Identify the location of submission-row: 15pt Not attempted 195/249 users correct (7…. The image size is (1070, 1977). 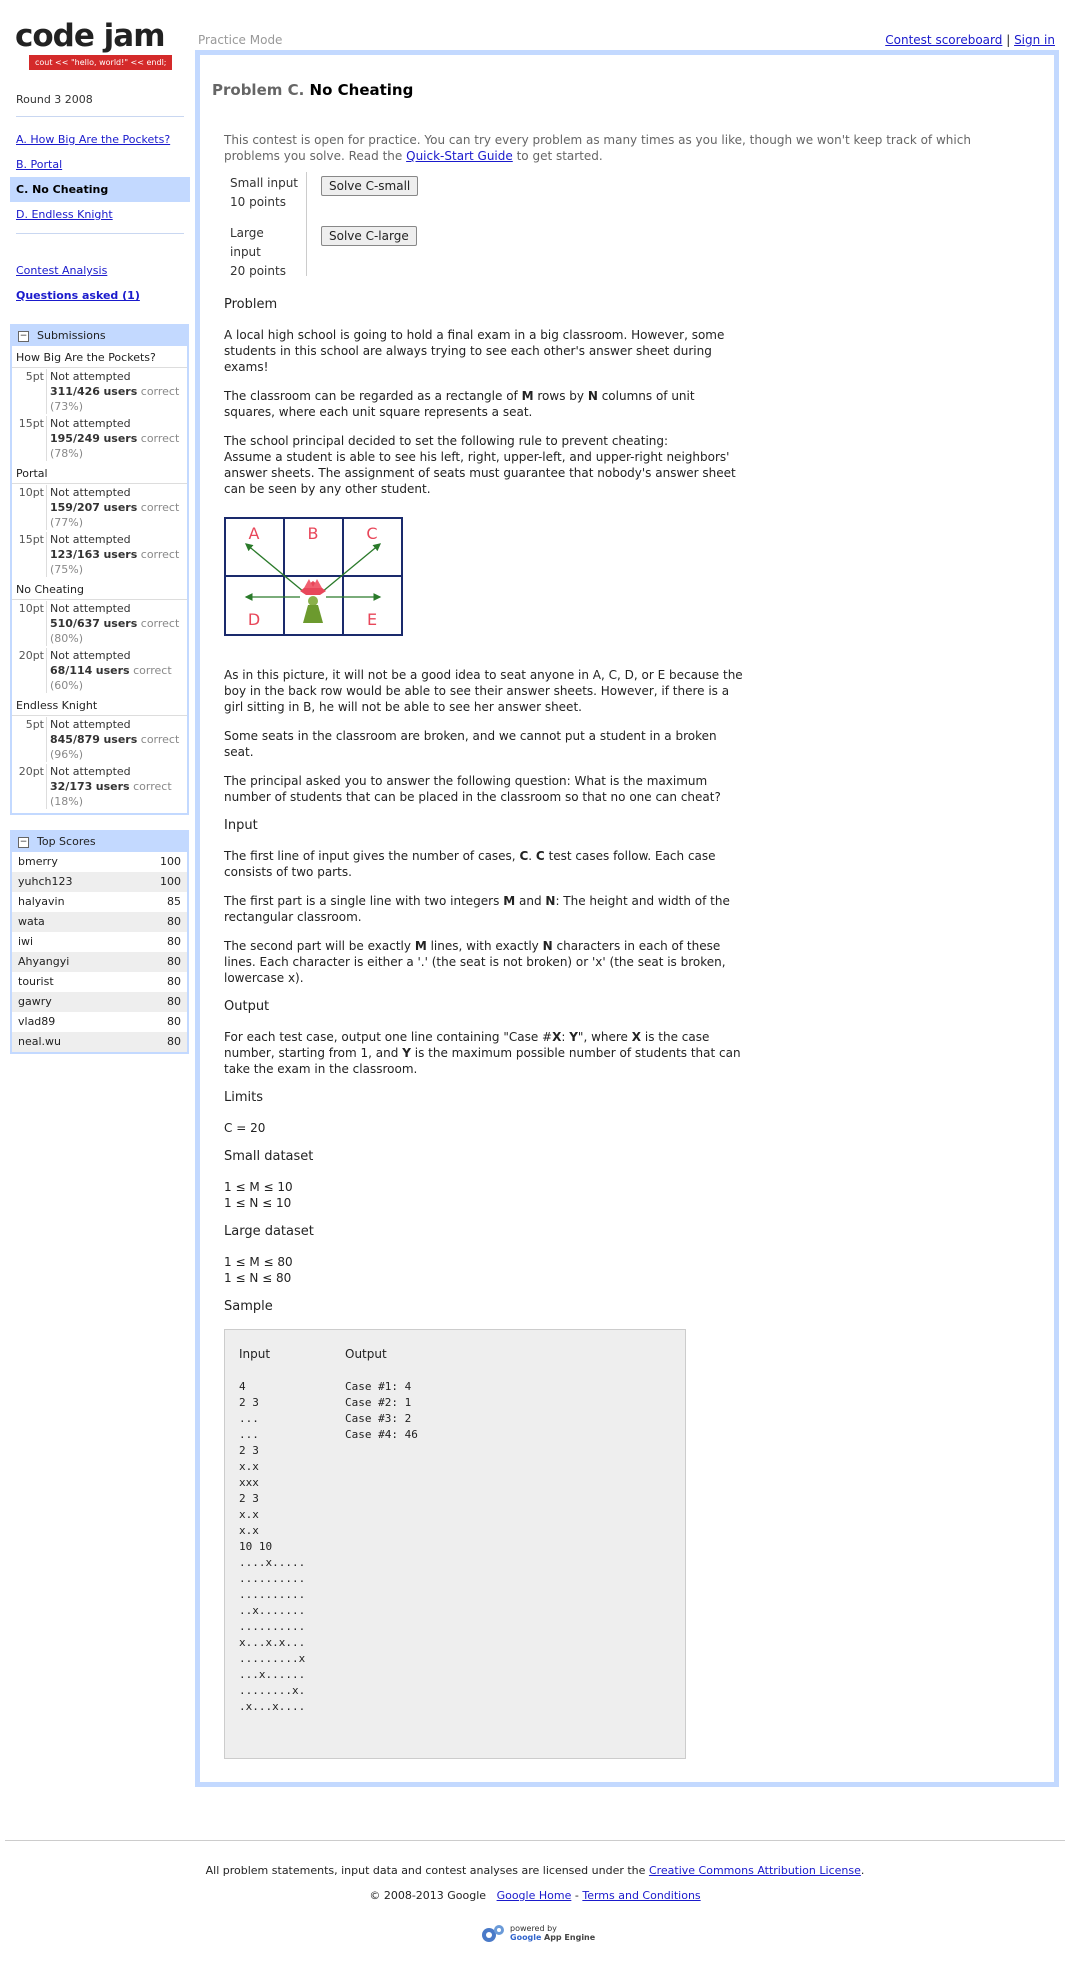
(99, 438).